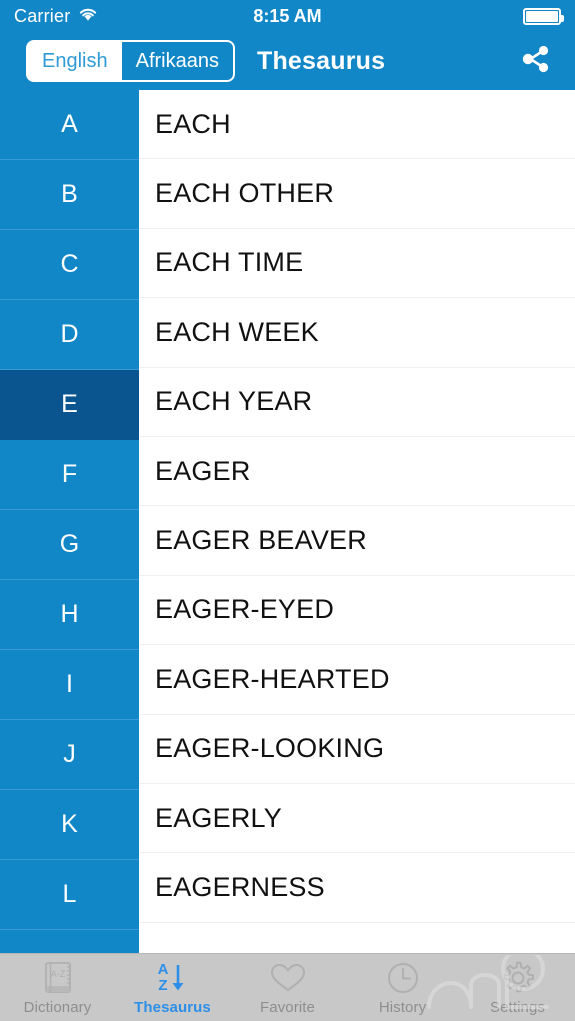 The image size is (575, 1021). Describe the element at coordinates (229, 262) in the screenshot. I see `word-list-item-label: EACH TIME` at that location.